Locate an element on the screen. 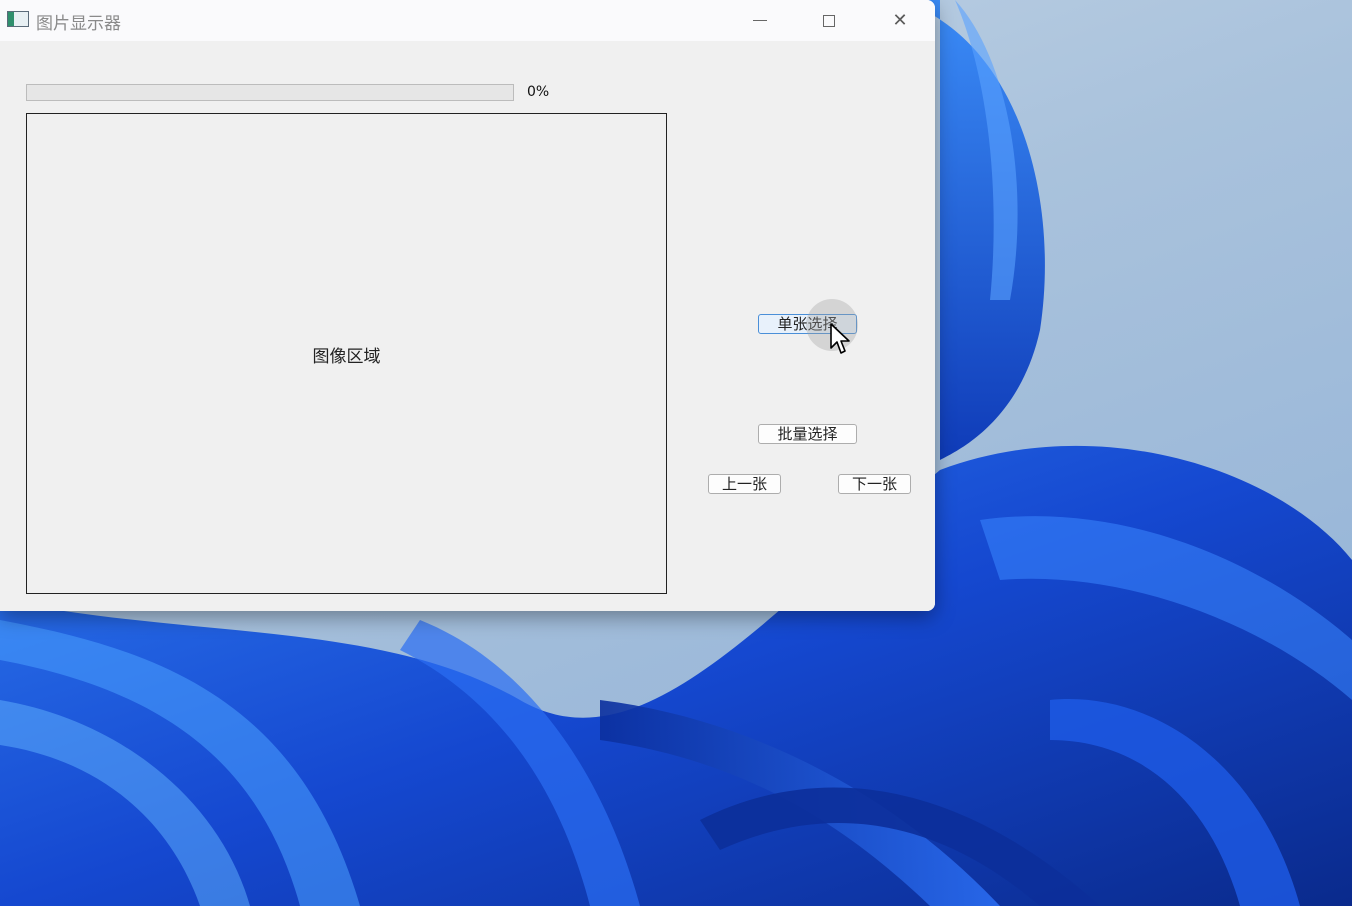 This screenshot has width=1352, height=906. close-button: ✕ is located at coordinates (900, 20).